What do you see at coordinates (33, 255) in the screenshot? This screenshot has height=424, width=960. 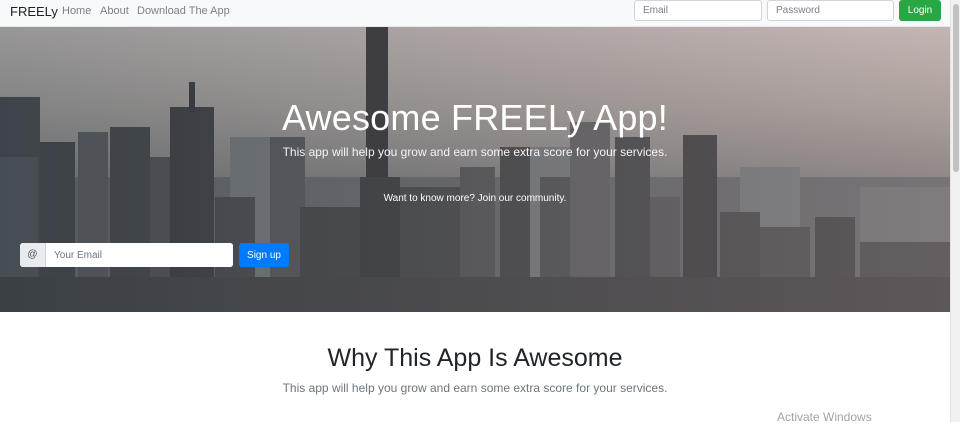 I see `at-sign-icon: @` at bounding box center [33, 255].